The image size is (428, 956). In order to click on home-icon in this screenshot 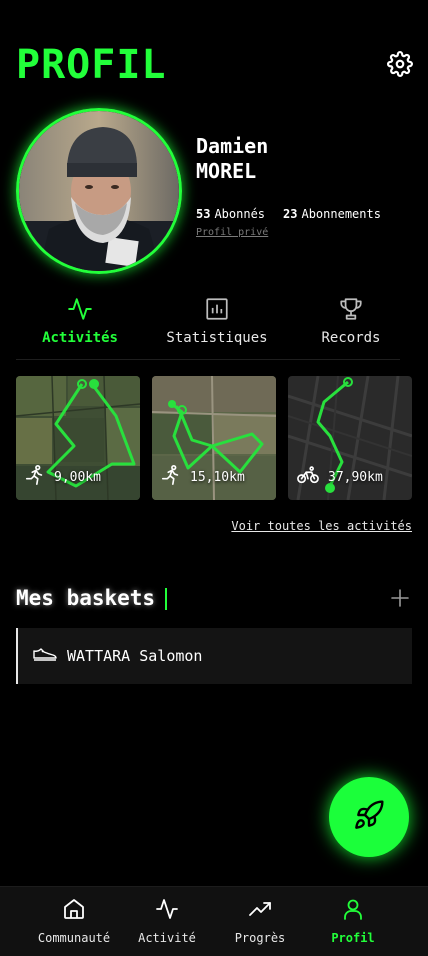, I will do `click(74, 910)`.